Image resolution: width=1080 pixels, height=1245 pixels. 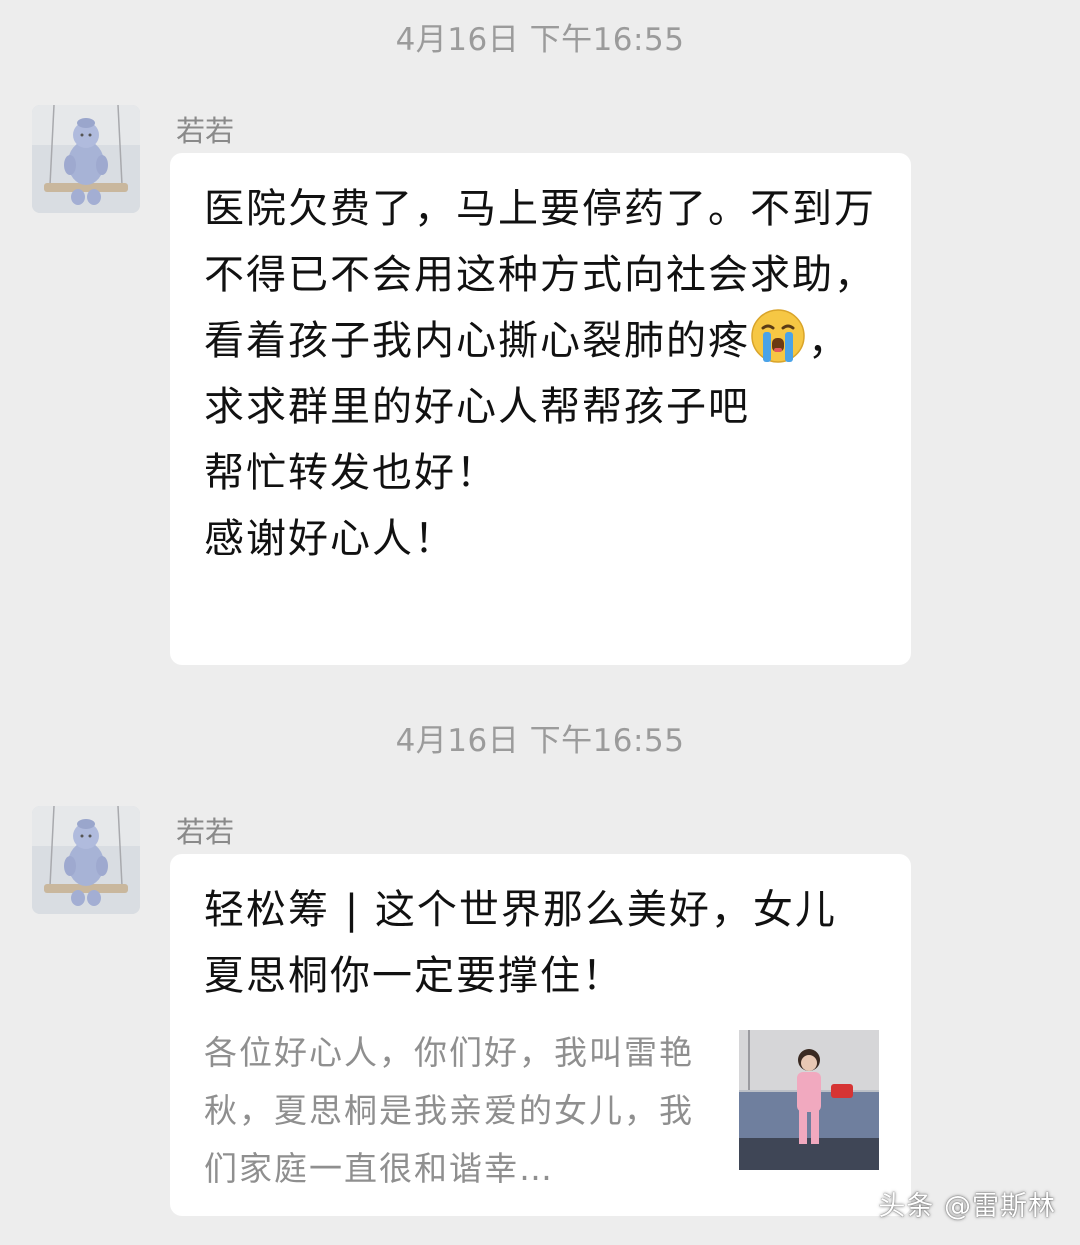 I want to click on link-card-title: 轻松筹 | 这个世界那么美好，女儿夏思桐你一定要撑住！, so click(x=520, y=943).